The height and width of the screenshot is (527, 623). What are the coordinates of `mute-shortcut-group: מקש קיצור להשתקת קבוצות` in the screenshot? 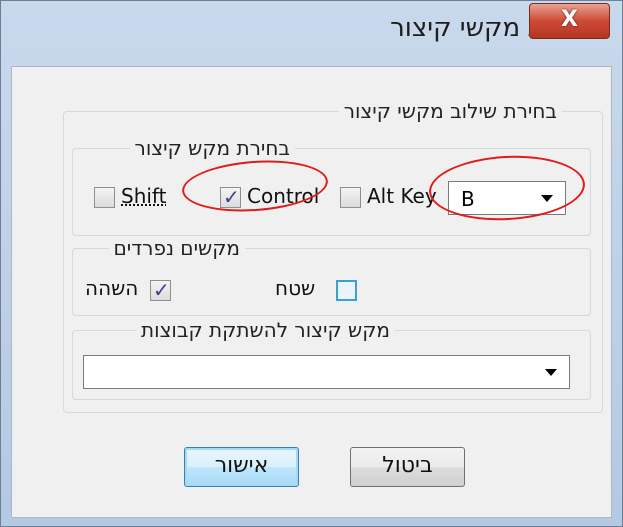 It's located at (331, 359).